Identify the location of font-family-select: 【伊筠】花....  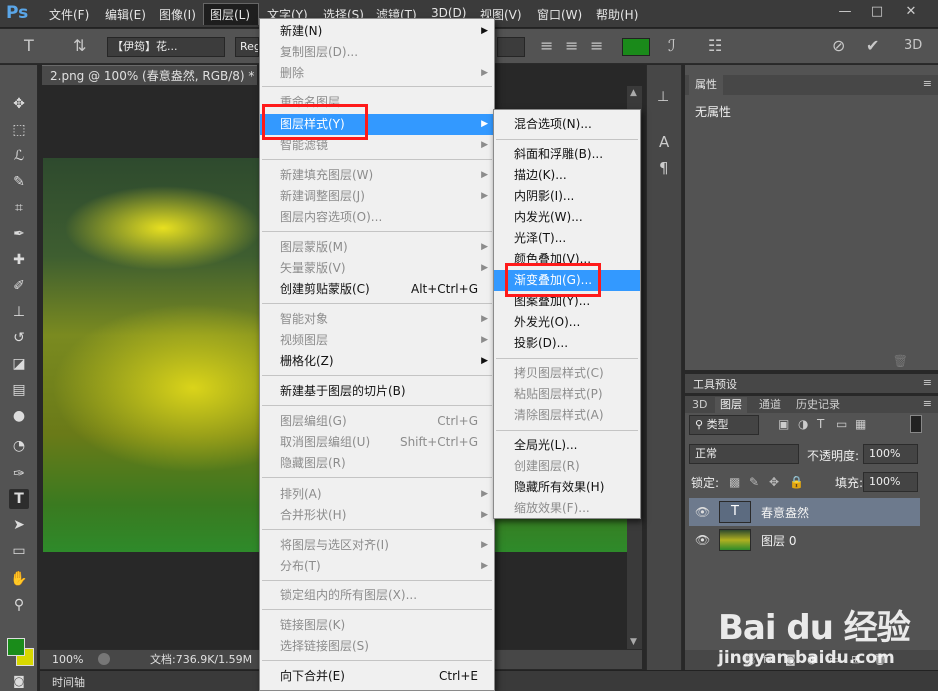
(166, 47).